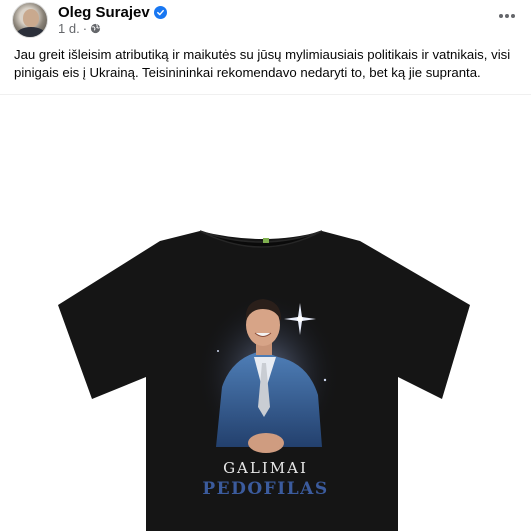 Image resolution: width=531 pixels, height=531 pixels. I want to click on post-meta: 1 d. ·, so click(79, 28).